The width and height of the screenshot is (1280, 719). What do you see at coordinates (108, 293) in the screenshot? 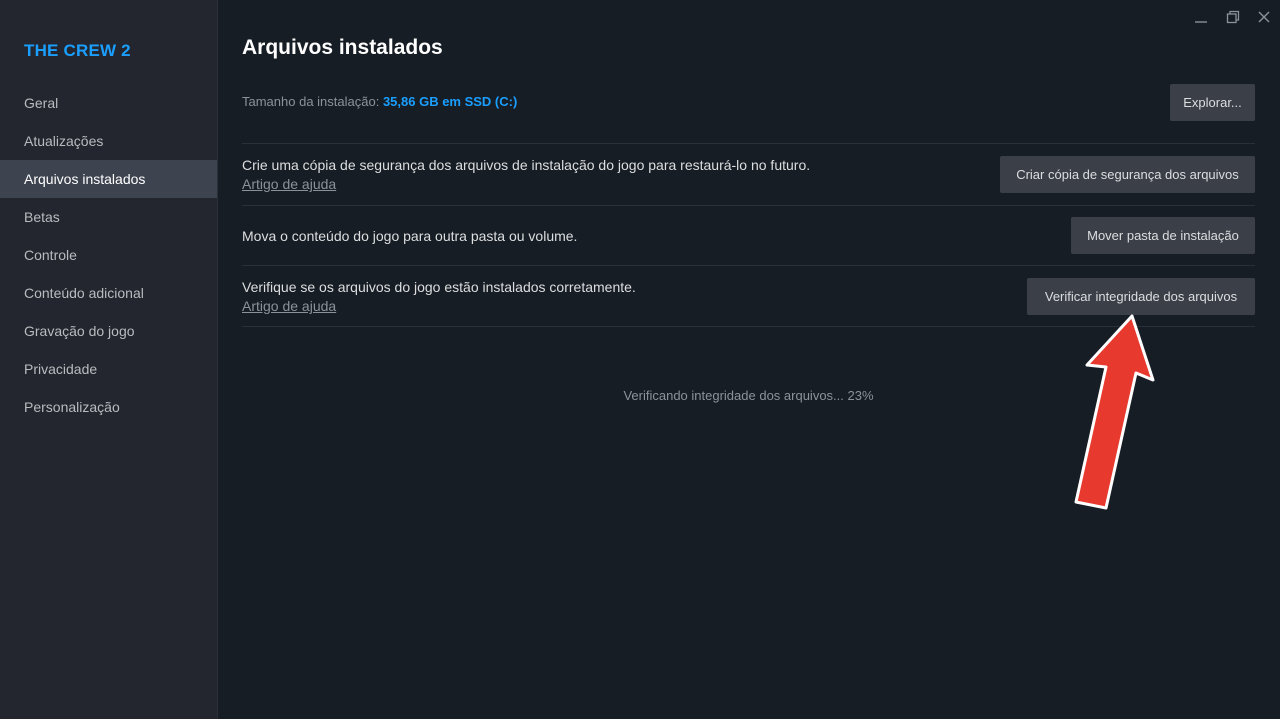
I see `sidebar-item-conteudo-adicional: Conteúdo adicional` at bounding box center [108, 293].